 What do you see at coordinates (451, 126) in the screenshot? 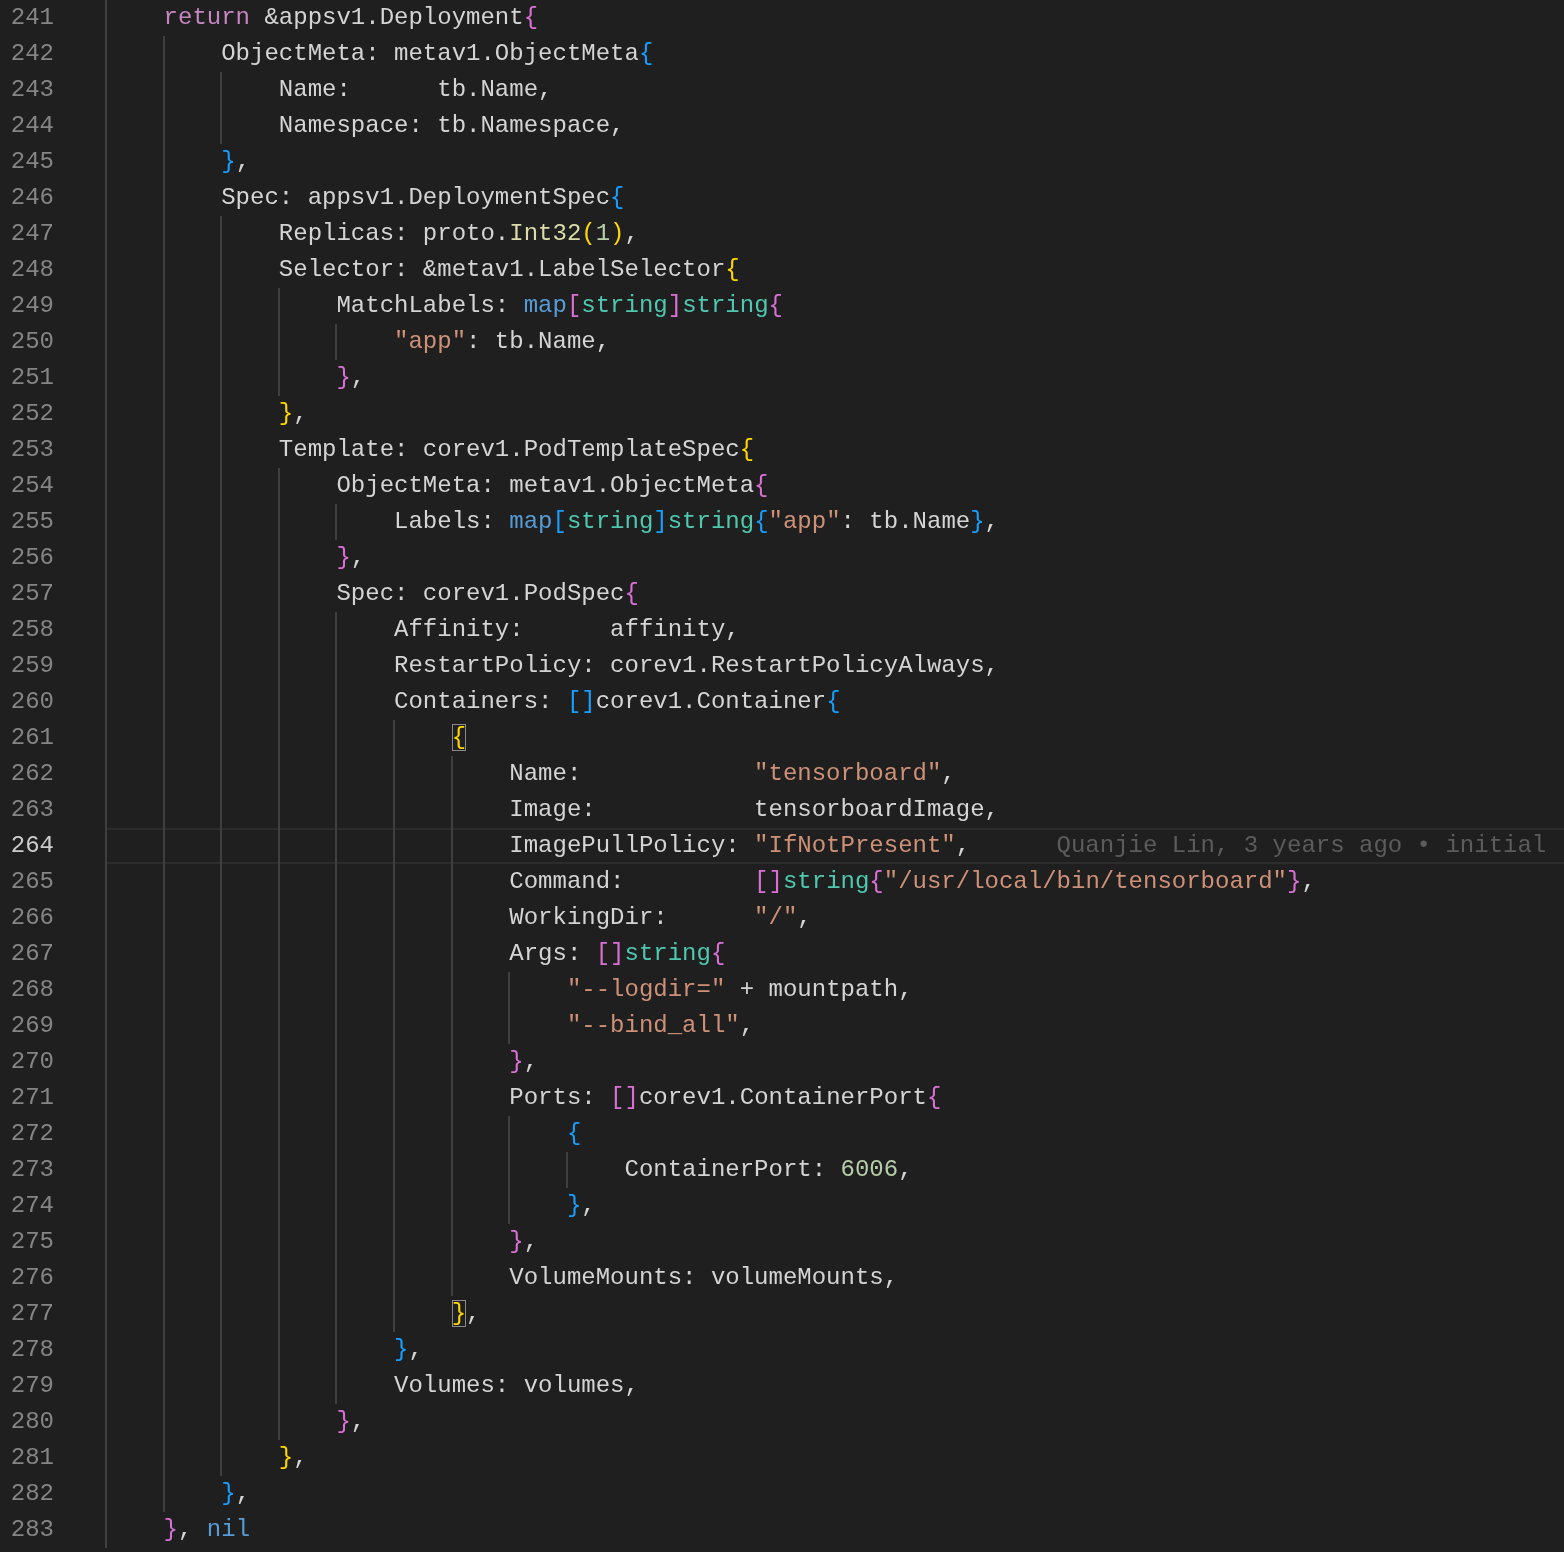
I see `code-line: Namespace: tb.Namespace,` at bounding box center [451, 126].